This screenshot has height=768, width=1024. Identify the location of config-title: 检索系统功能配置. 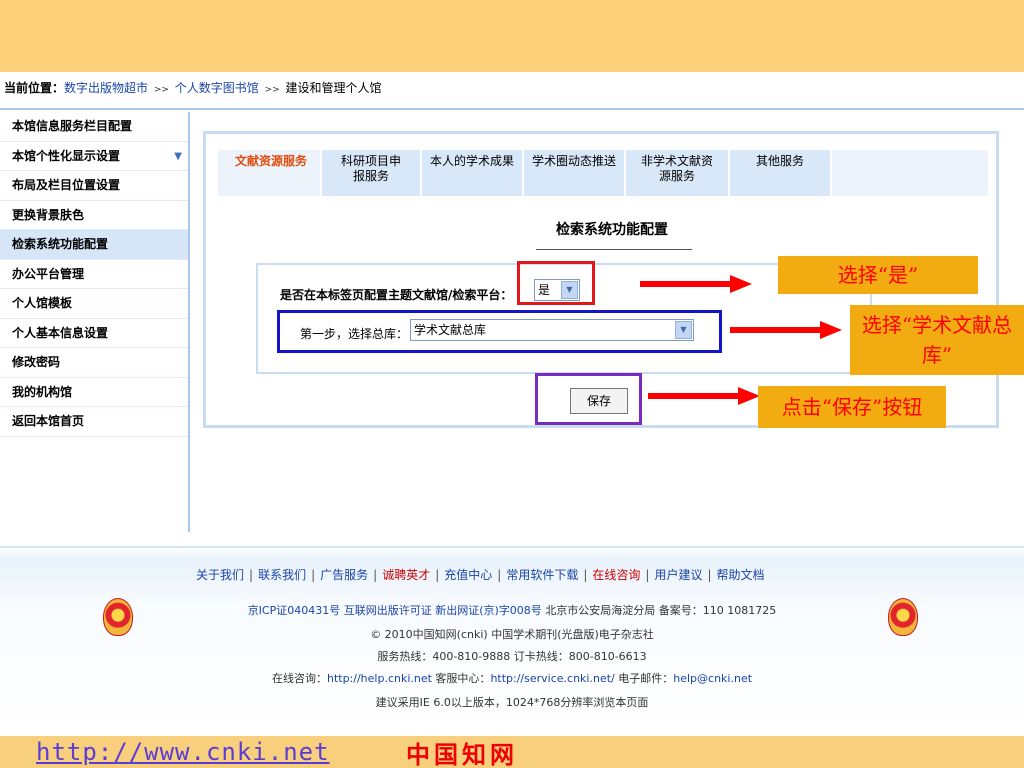
(612, 230).